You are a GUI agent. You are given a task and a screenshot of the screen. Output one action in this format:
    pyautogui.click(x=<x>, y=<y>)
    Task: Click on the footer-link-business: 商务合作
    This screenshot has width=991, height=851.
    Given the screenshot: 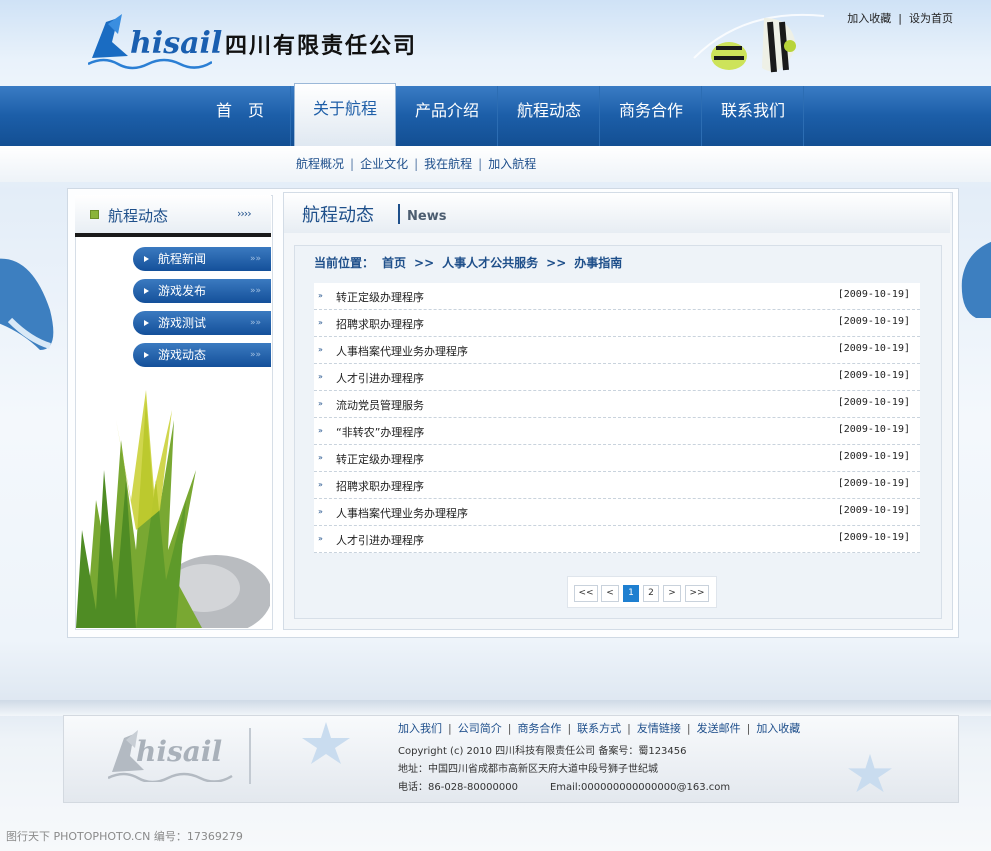 What is the action you would take?
    pyautogui.click(x=539, y=728)
    